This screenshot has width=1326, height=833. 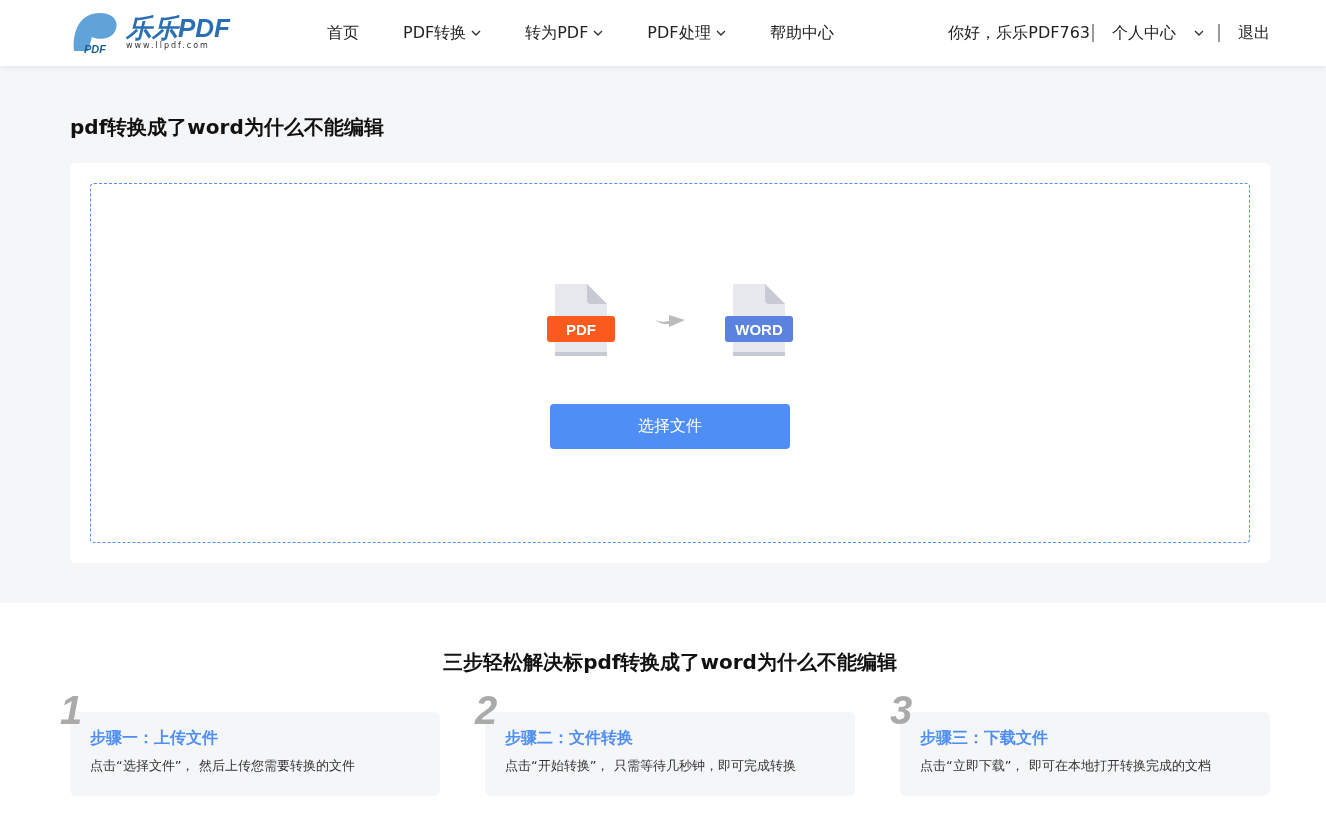 I want to click on step-title: 步骤一：上传文件, so click(x=154, y=738).